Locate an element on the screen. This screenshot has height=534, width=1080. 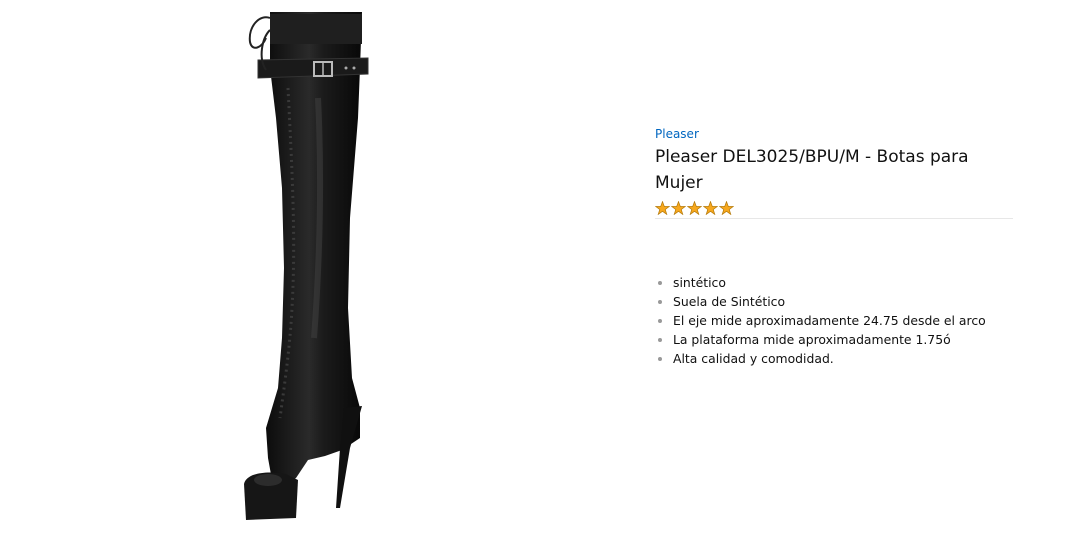
boot-image is located at coordinates (306, 266).